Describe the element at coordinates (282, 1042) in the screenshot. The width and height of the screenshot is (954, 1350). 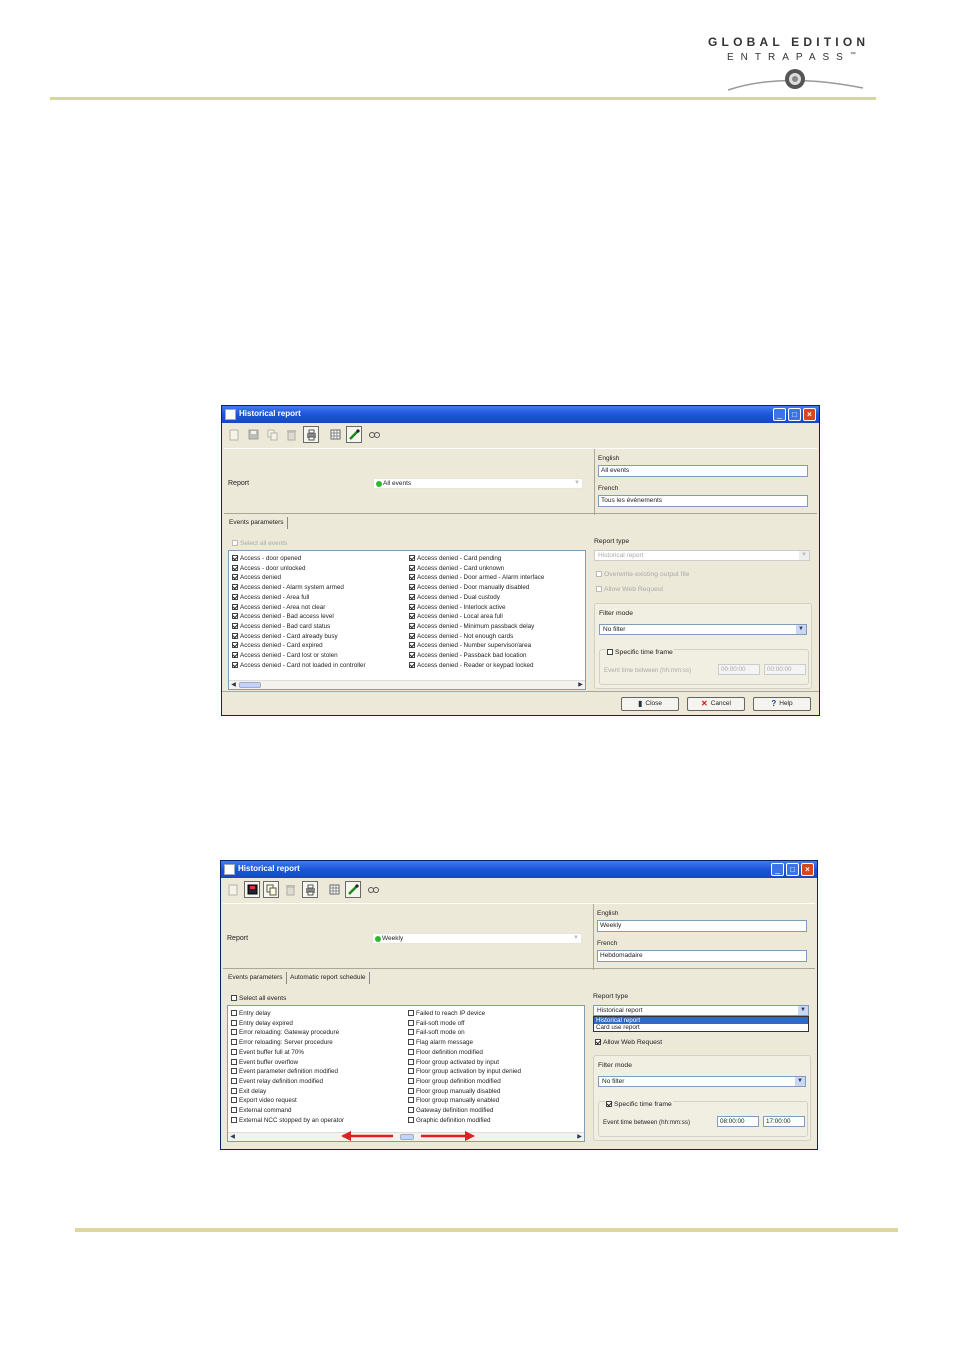
I see `event-checkbox-item: Error reloading: Server procedure` at that location.